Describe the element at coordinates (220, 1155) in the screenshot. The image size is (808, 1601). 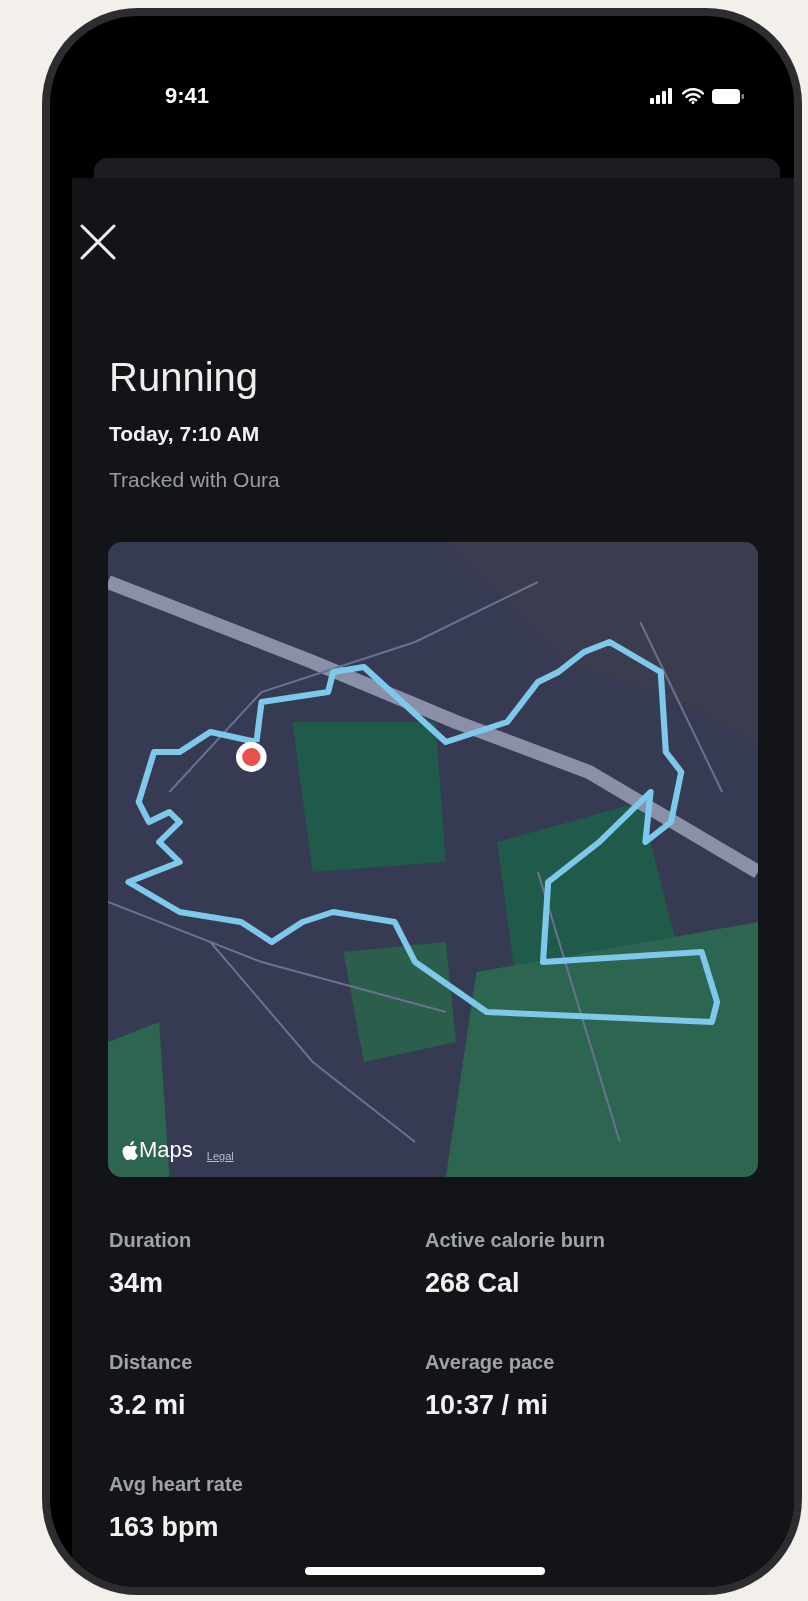
I see `legal-link: Legal` at that location.